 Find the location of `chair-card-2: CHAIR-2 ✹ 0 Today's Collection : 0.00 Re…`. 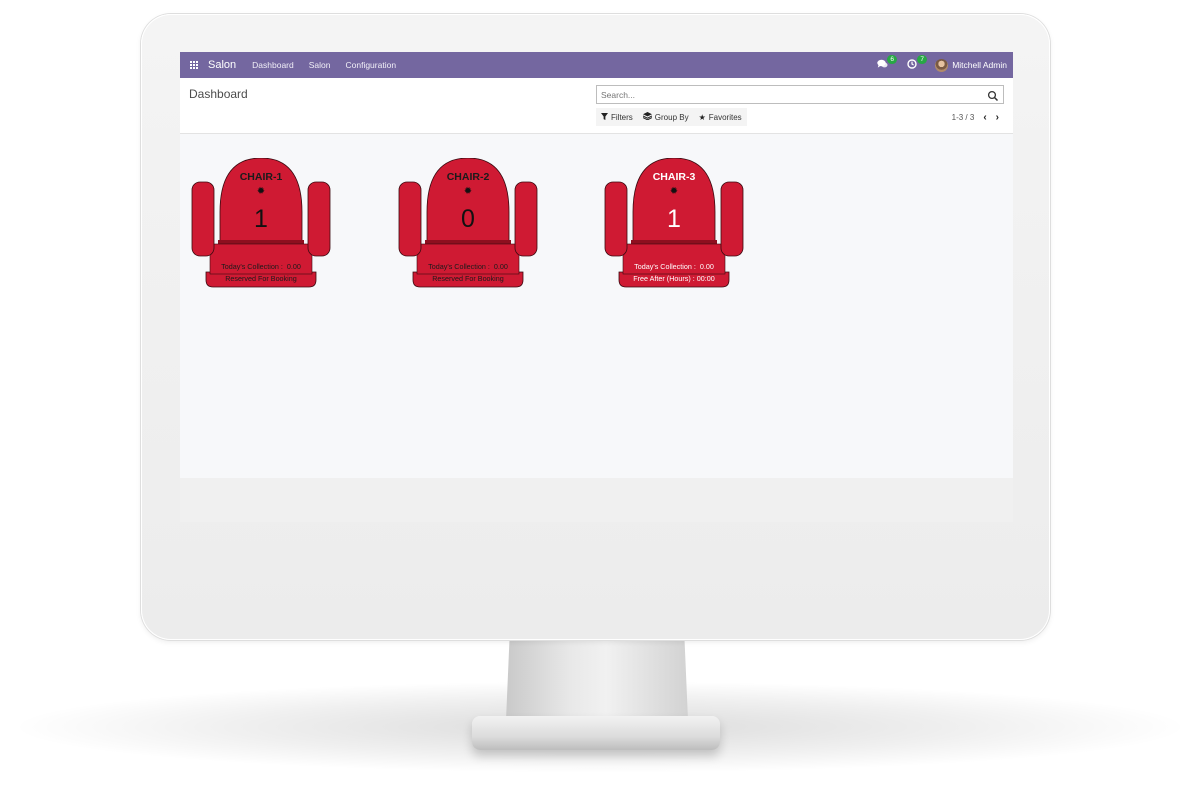

chair-card-2: CHAIR-2 ✹ 0 Today's Collection : 0.00 Re… is located at coordinates (468, 224).